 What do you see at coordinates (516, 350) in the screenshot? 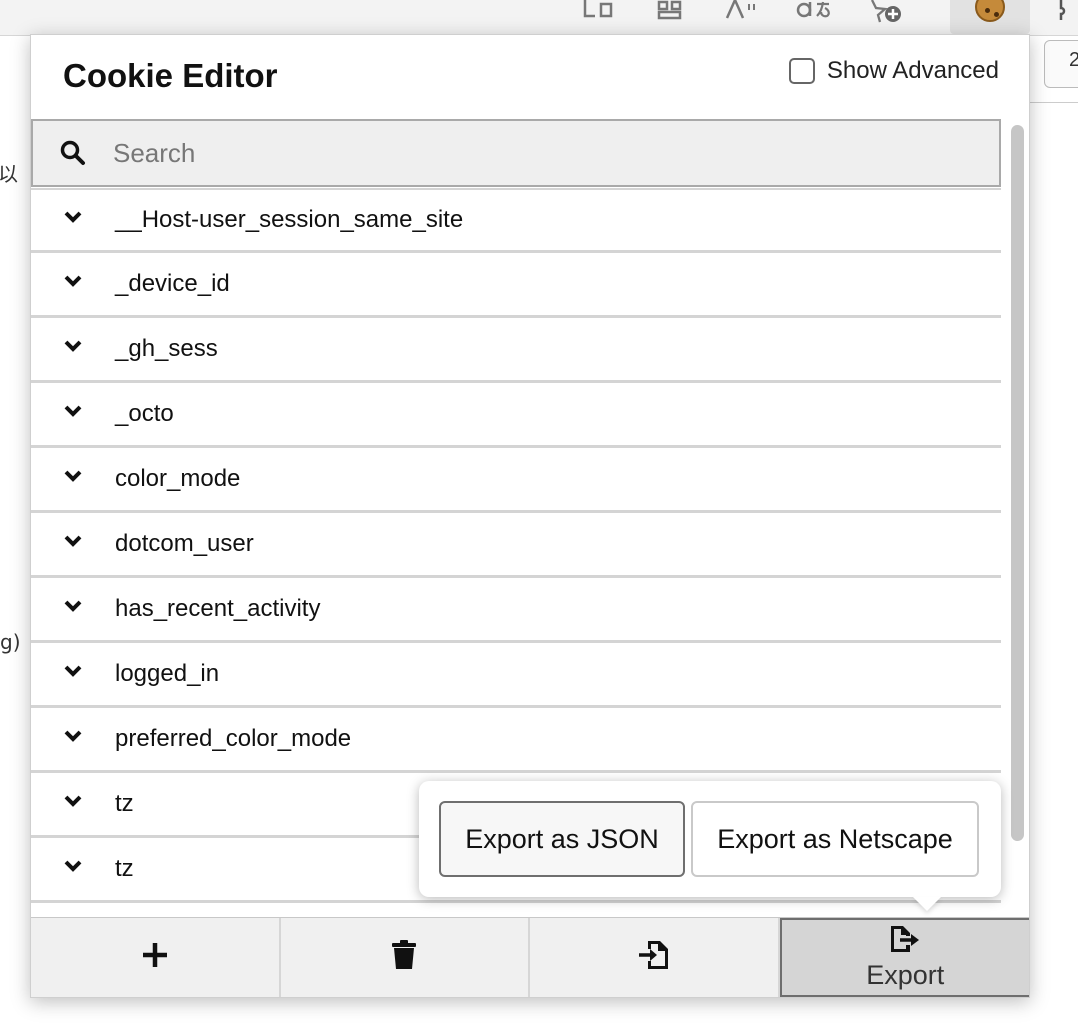
I see `cookie-row: _gh_sess` at bounding box center [516, 350].